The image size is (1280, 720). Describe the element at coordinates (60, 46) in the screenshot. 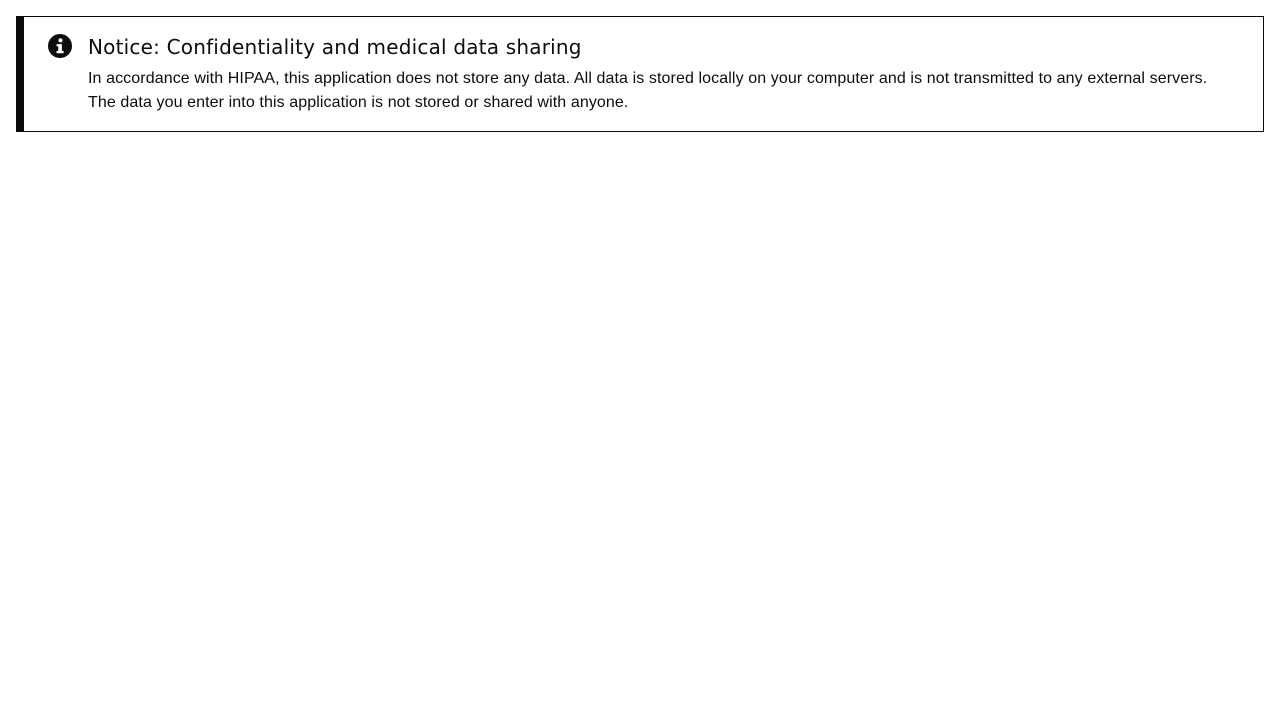

I see `info-icon` at that location.